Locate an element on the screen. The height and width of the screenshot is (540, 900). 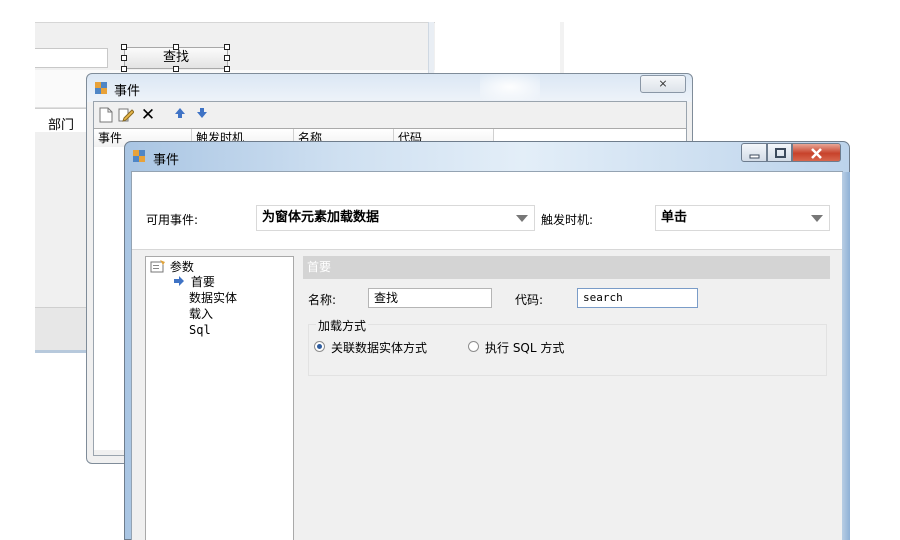
minimize-icon is located at coordinates (754, 156).